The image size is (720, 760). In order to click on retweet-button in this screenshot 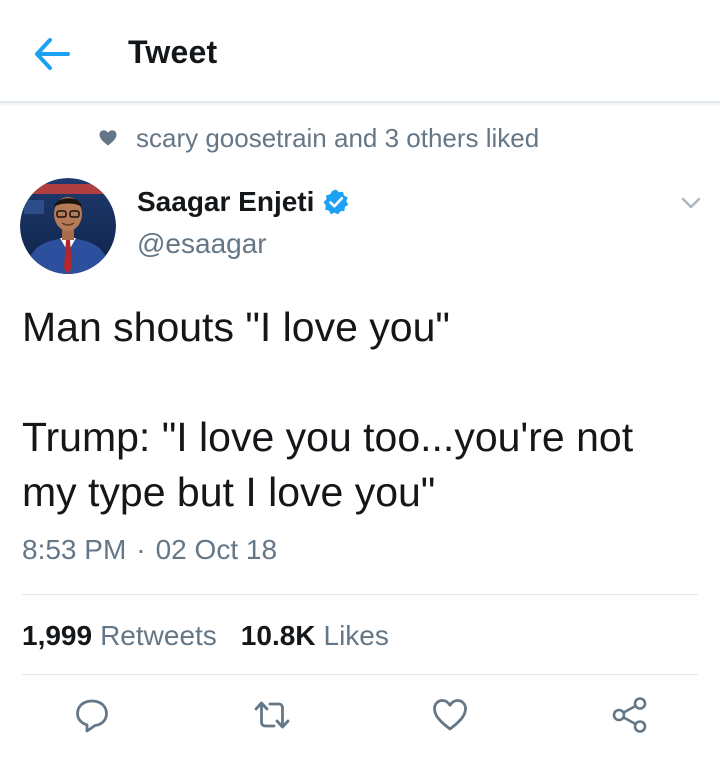, I will do `click(272, 715)`.